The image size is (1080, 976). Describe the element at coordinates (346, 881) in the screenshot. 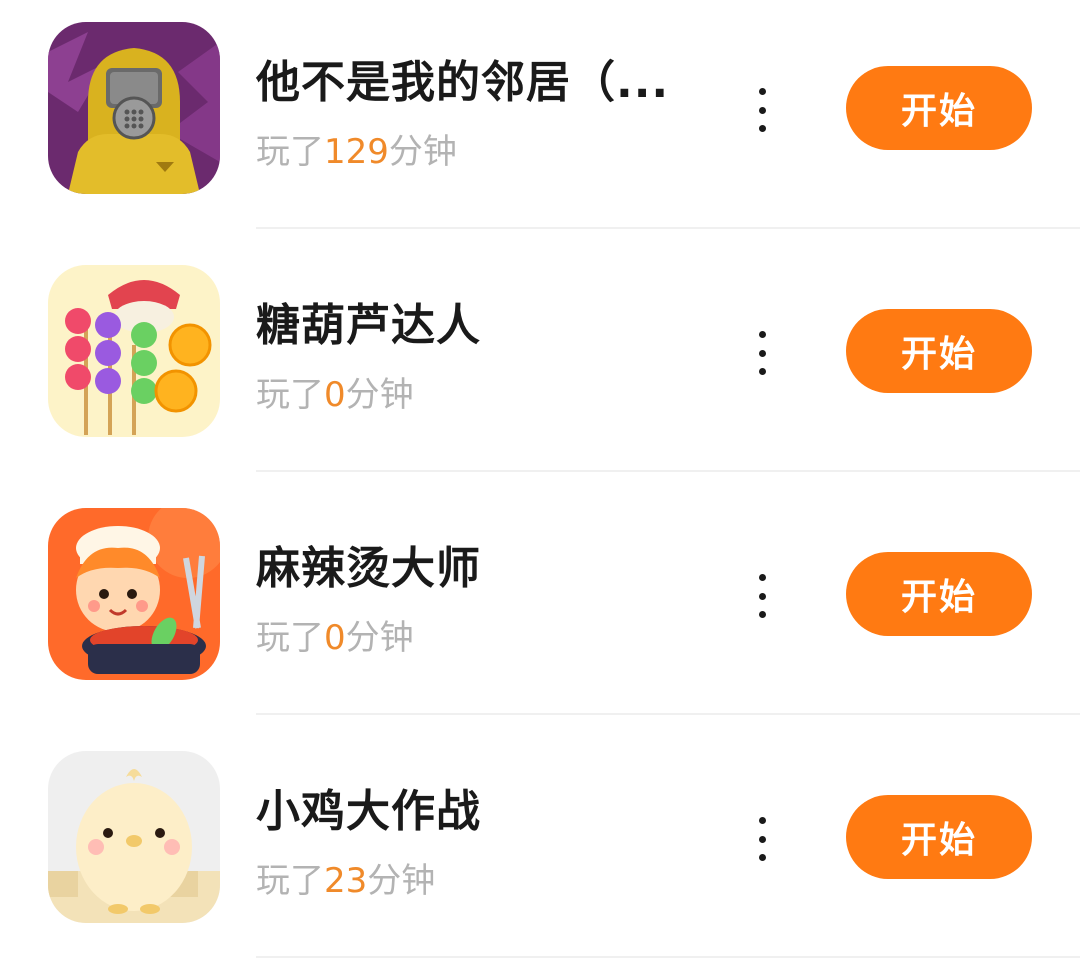

I see `play-time-minutes: 23` at that location.